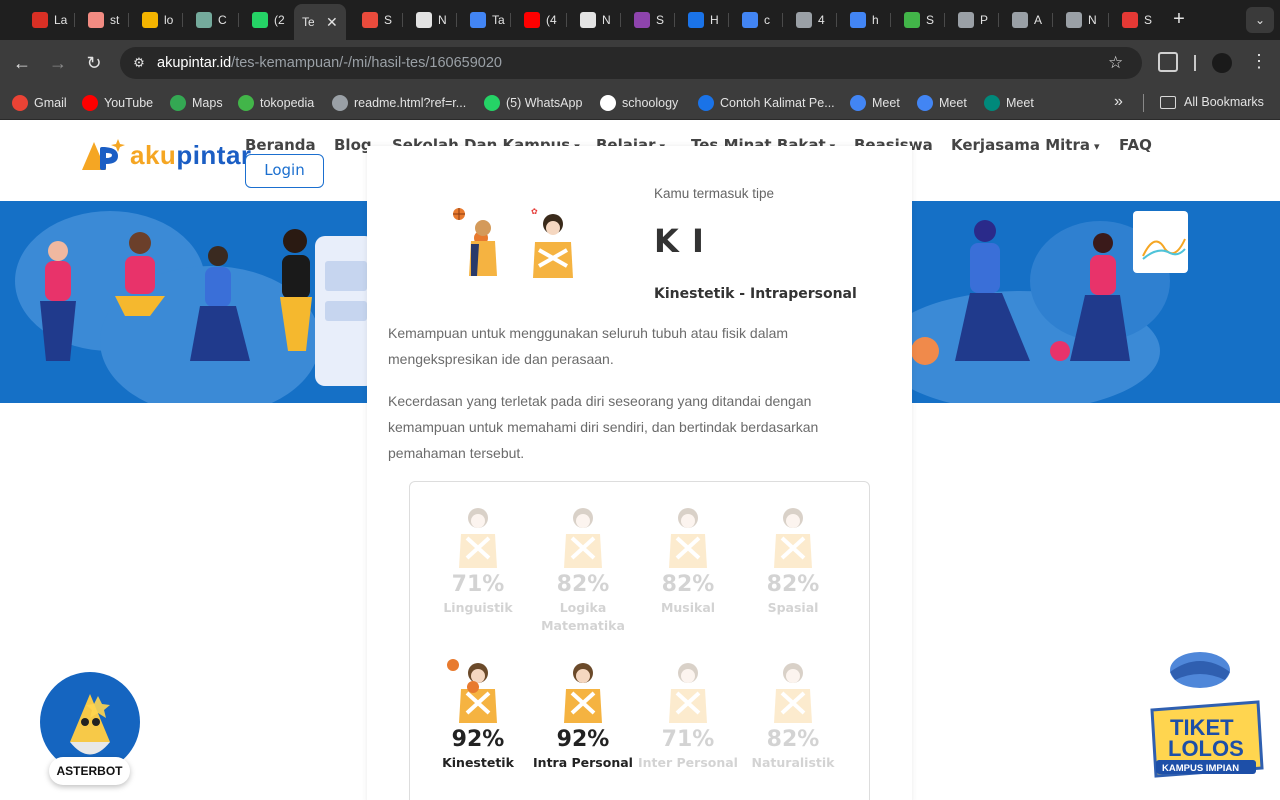 The image size is (1280, 800). What do you see at coordinates (1038, 20) in the screenshot?
I see `tab-title: A` at bounding box center [1038, 20].